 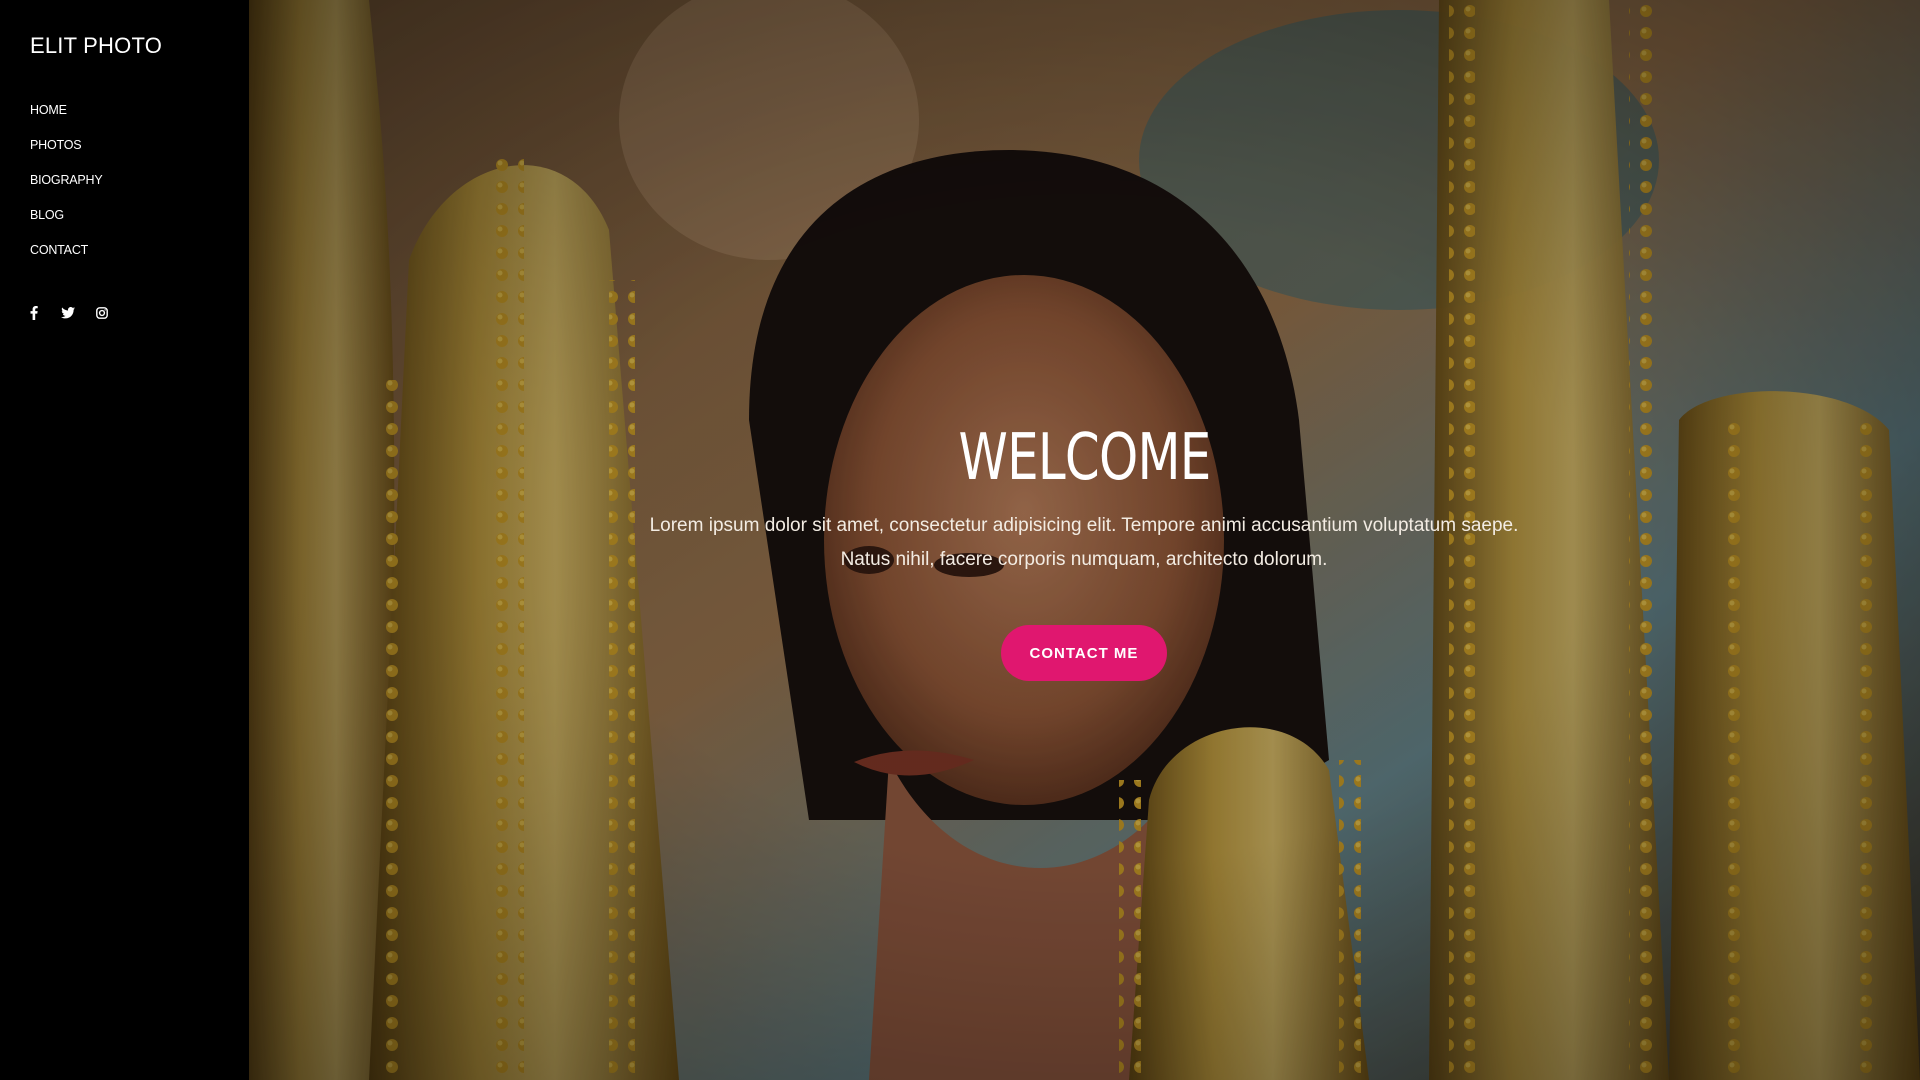 I want to click on main-nav: HOME PHOTOS BIOGRAPHY BLOG CONTACT, so click(x=66, y=186).